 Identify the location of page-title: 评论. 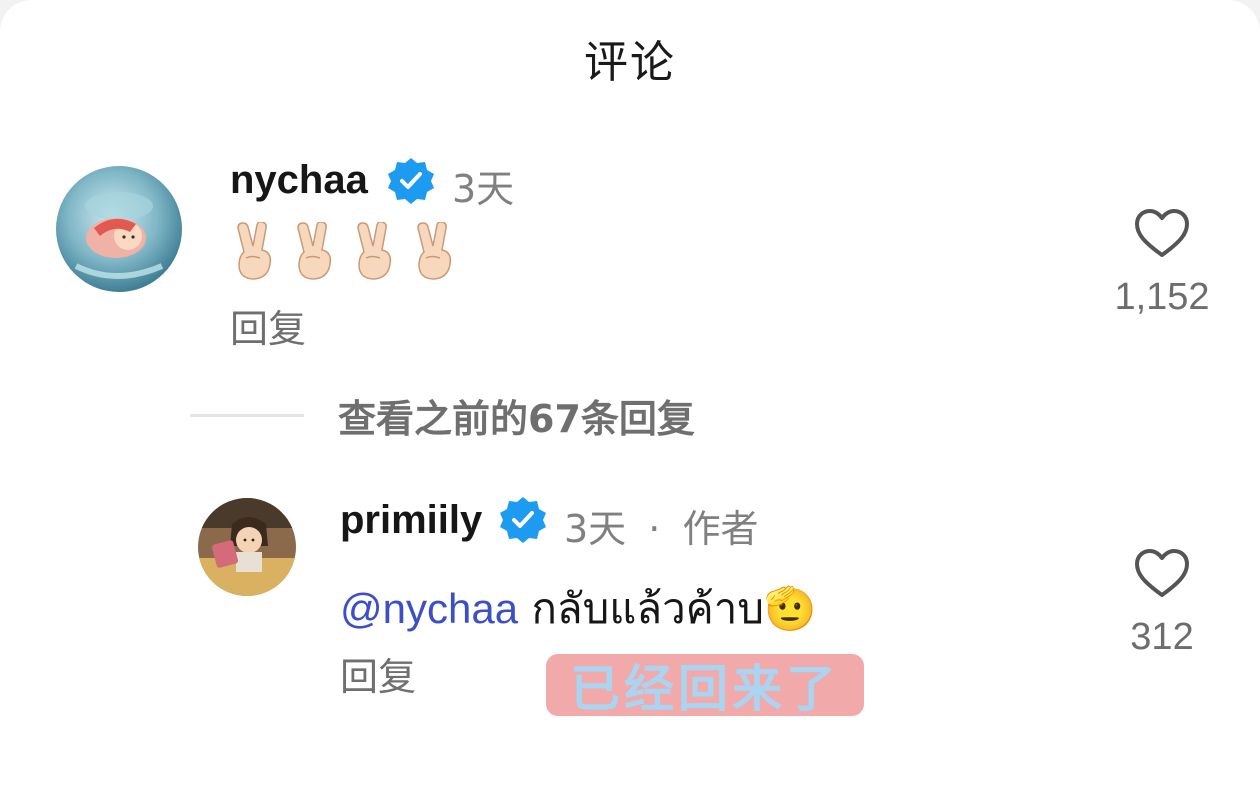
(630, 62).